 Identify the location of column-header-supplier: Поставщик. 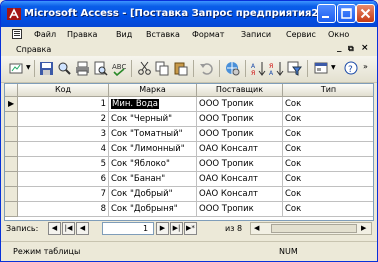
(240, 90).